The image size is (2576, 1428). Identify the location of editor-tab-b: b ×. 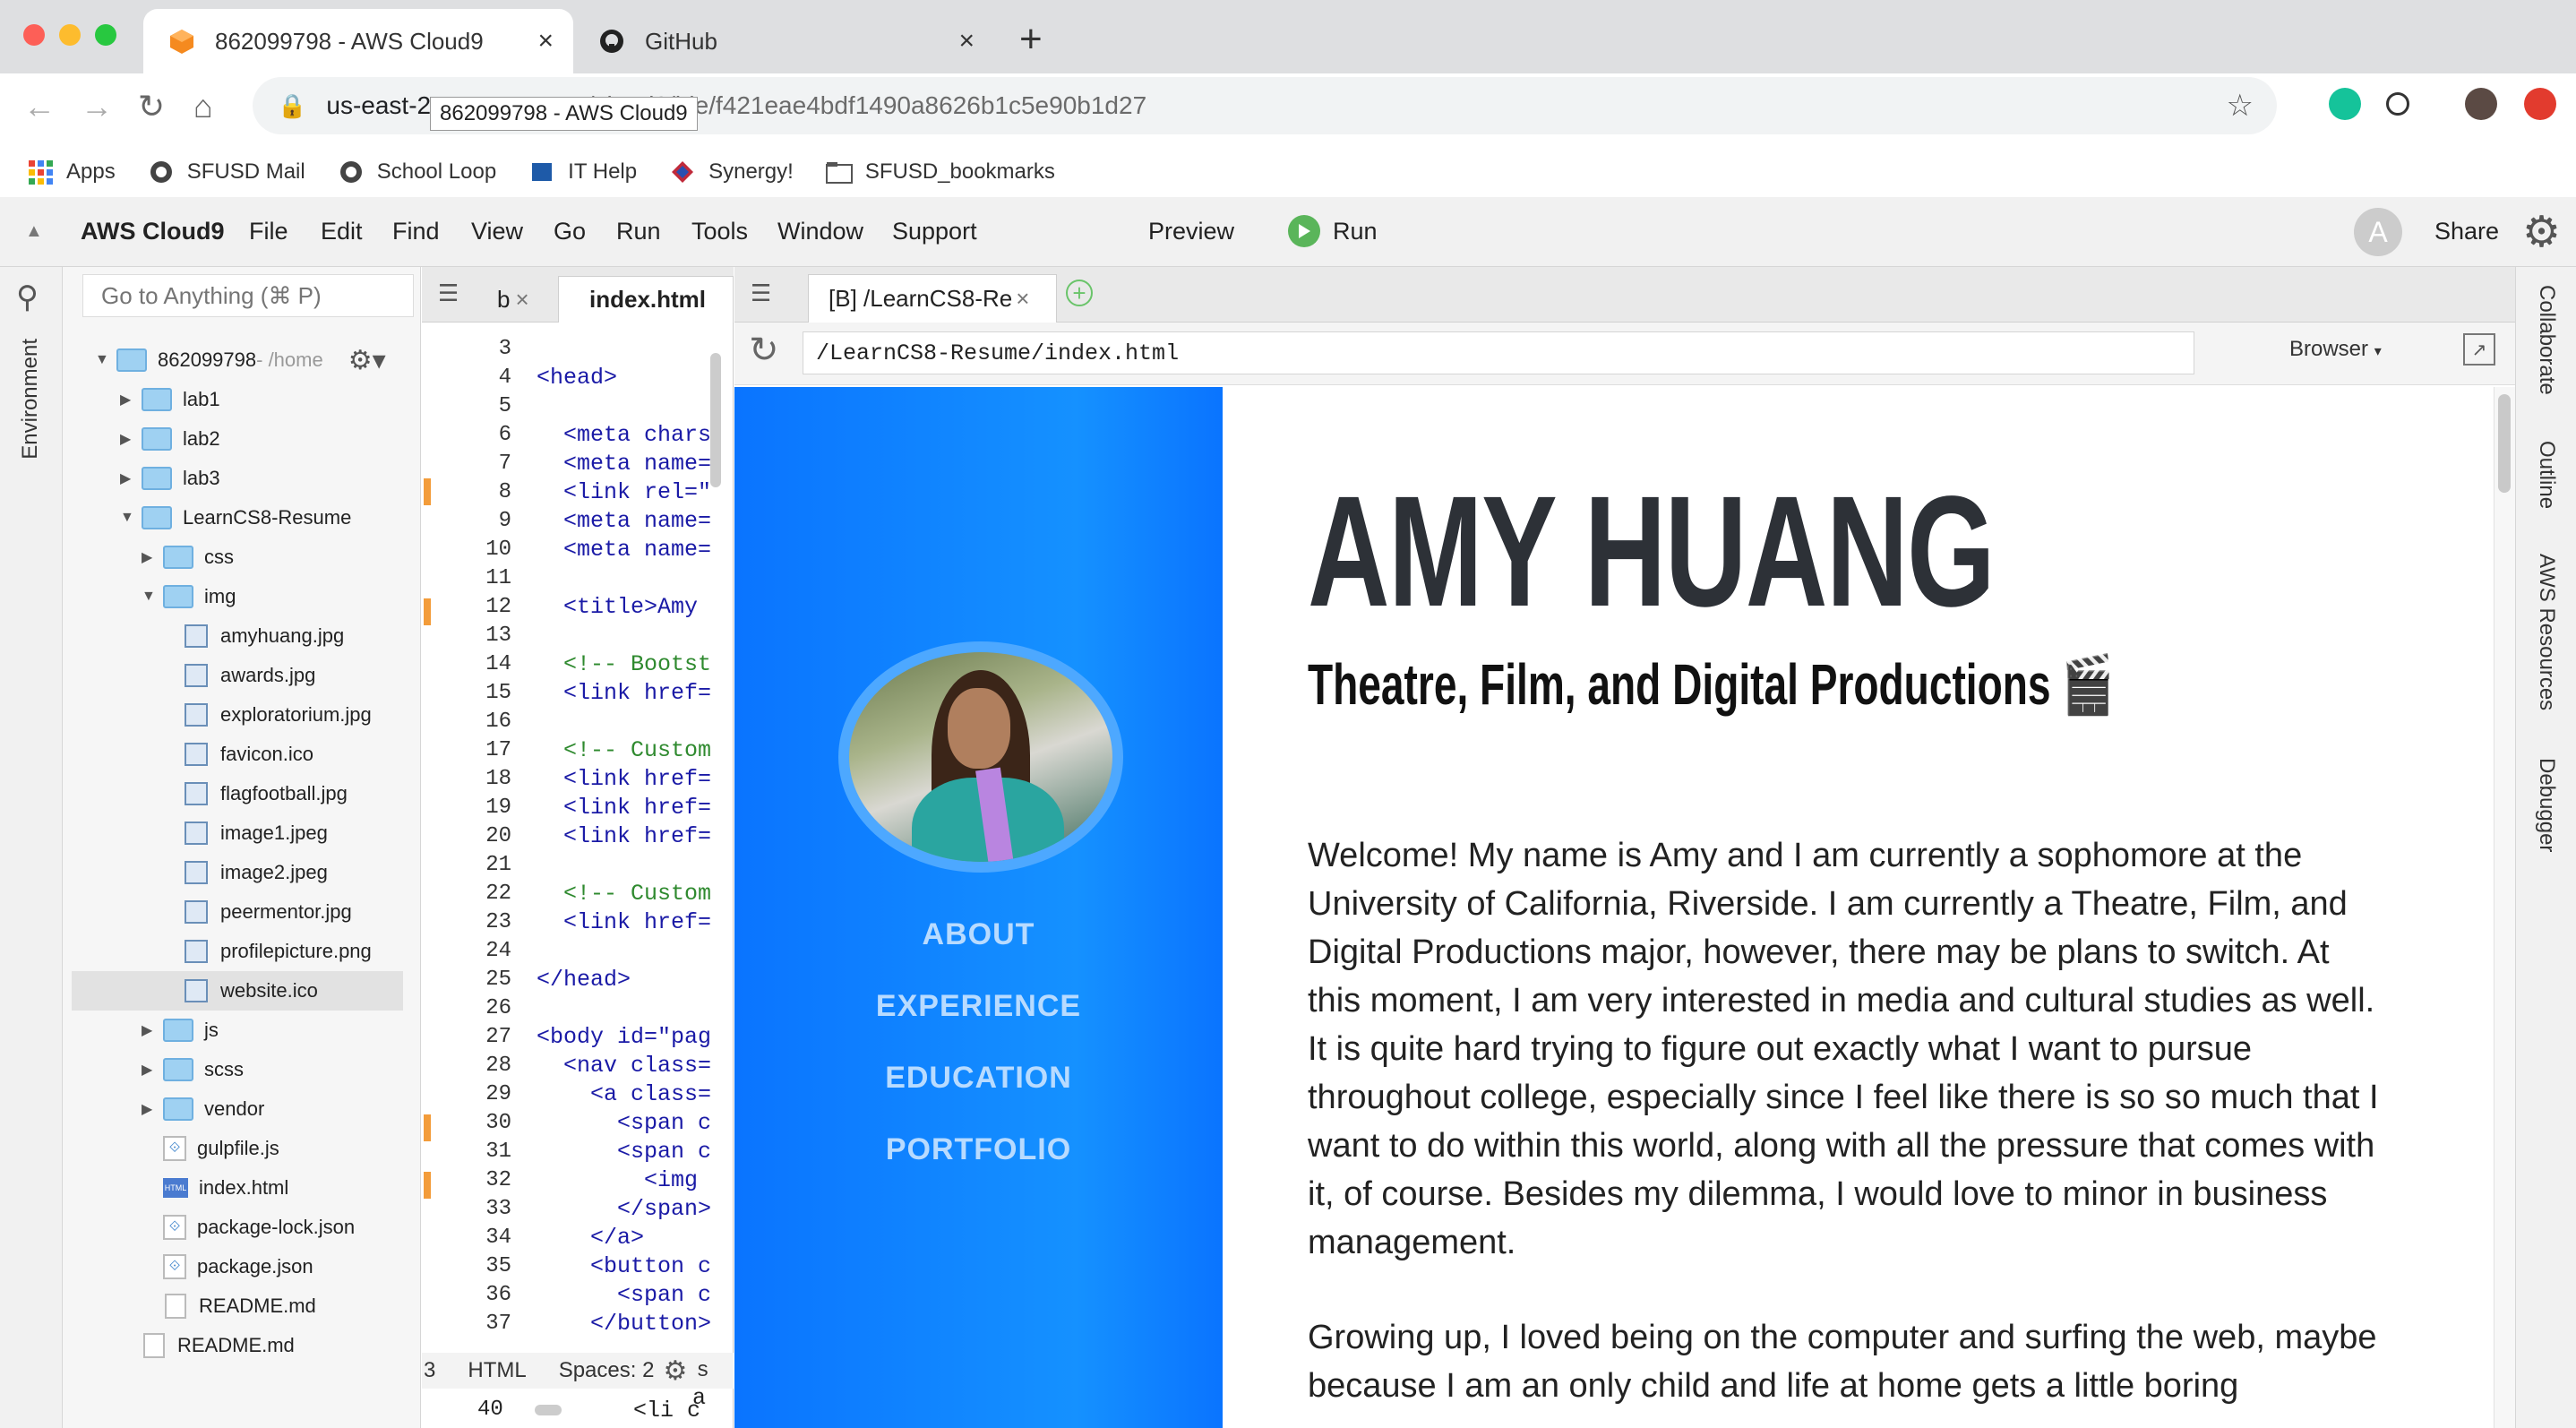
(522, 299).